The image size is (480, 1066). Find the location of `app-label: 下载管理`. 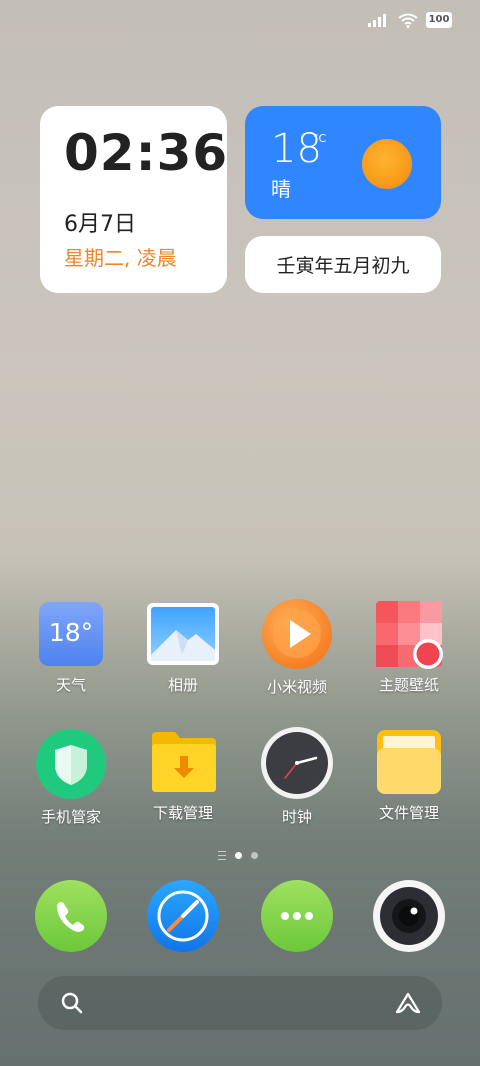

app-label: 下载管理 is located at coordinates (182, 813).